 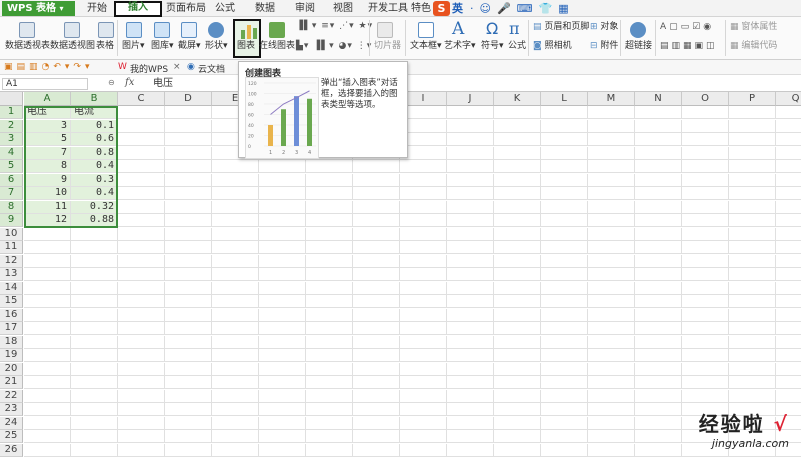 I want to click on app-menu-button: WPS 表格 ▾, so click(x=38, y=8).